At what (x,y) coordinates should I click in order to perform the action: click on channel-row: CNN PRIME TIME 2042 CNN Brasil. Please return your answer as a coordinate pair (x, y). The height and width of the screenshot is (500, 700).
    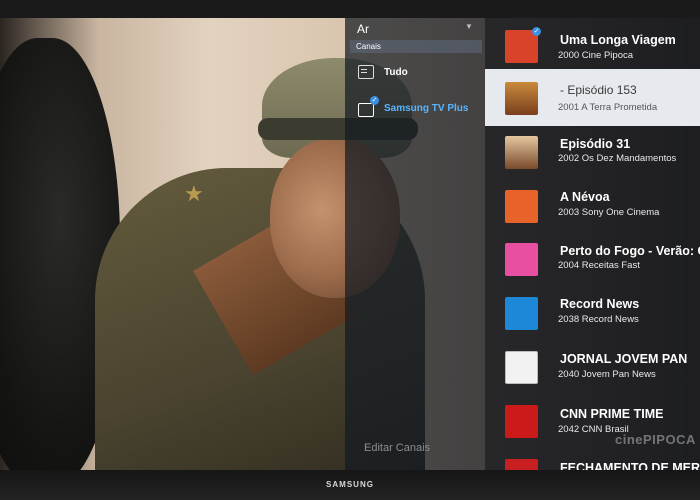
    Looking at the image, I should click on (592, 421).